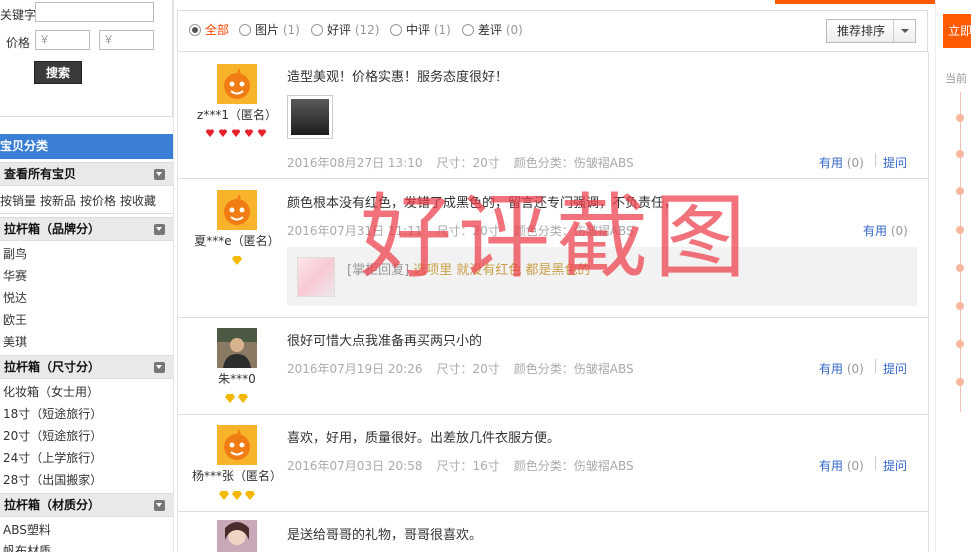 The width and height of the screenshot is (971, 552). Describe the element at coordinates (269, 30) in the screenshot. I see `filter-images: 图片 (1)` at that location.